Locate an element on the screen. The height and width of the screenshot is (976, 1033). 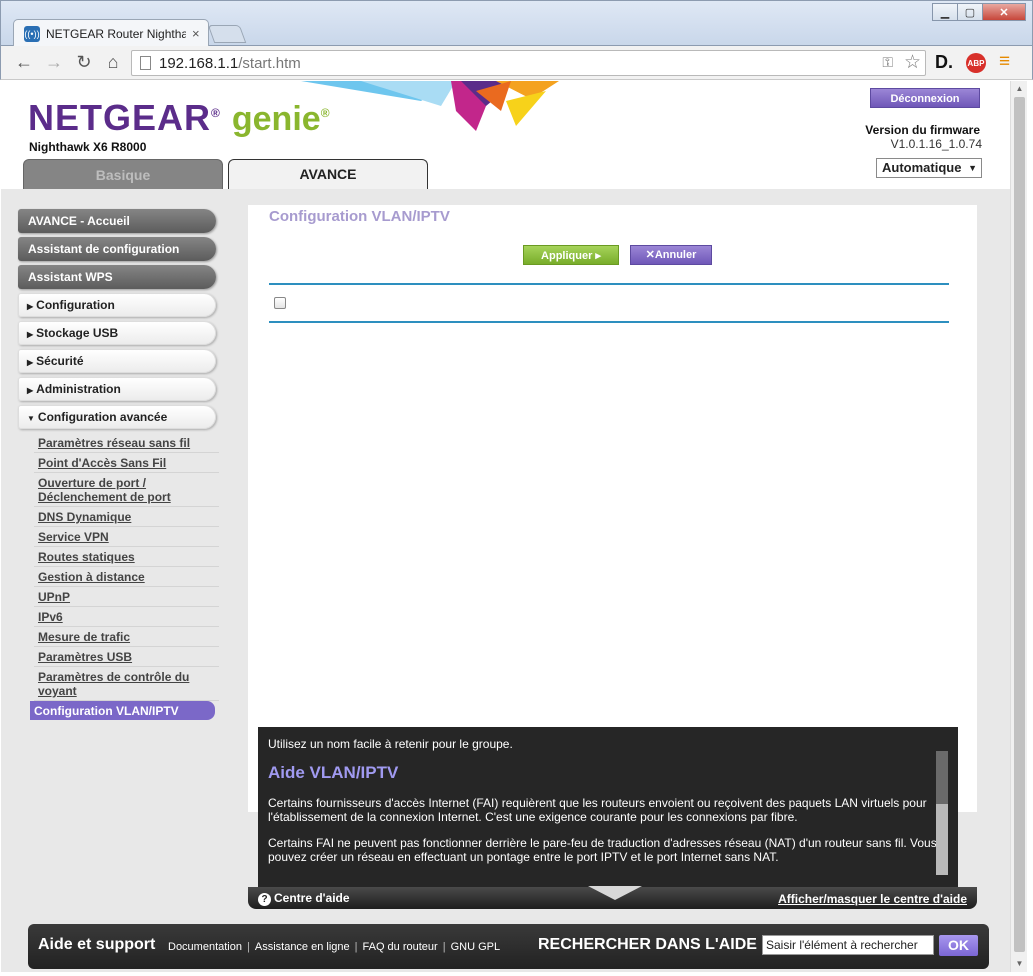
router-model: Nighthawk X6 R8000 is located at coordinates (88, 147).